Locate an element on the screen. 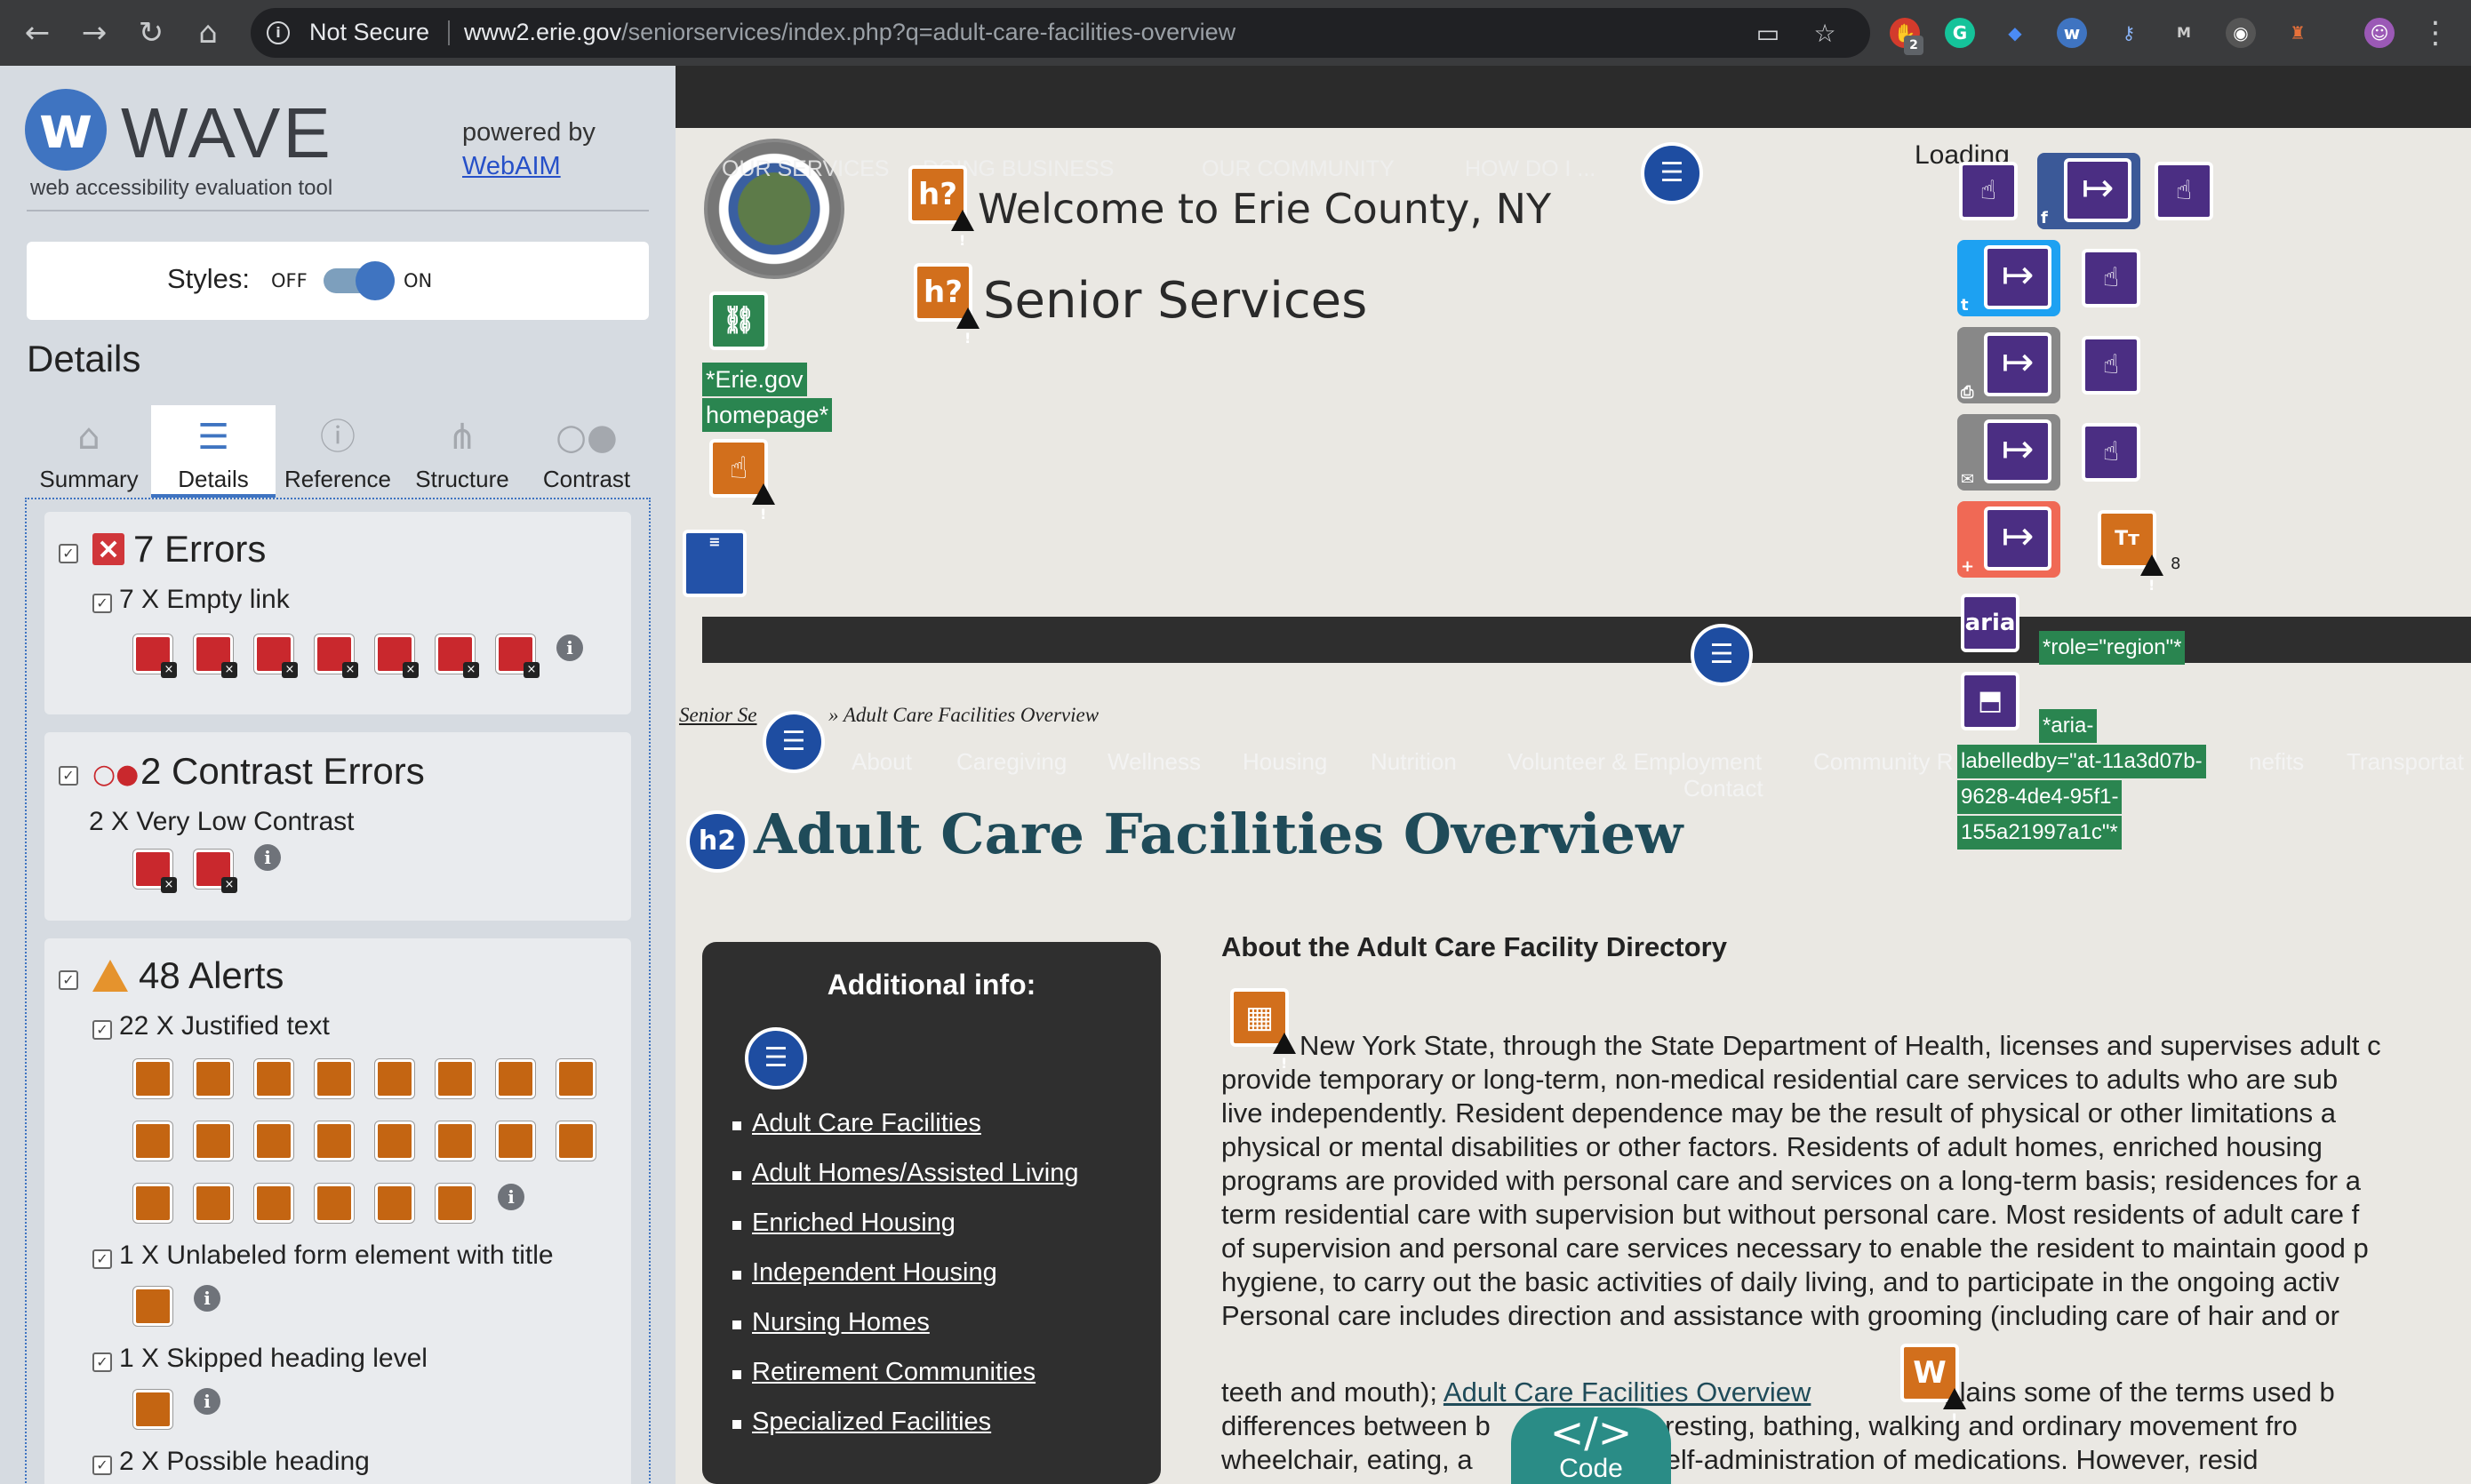  link-enriched-housing: Enriched Housing is located at coordinates (854, 1223).